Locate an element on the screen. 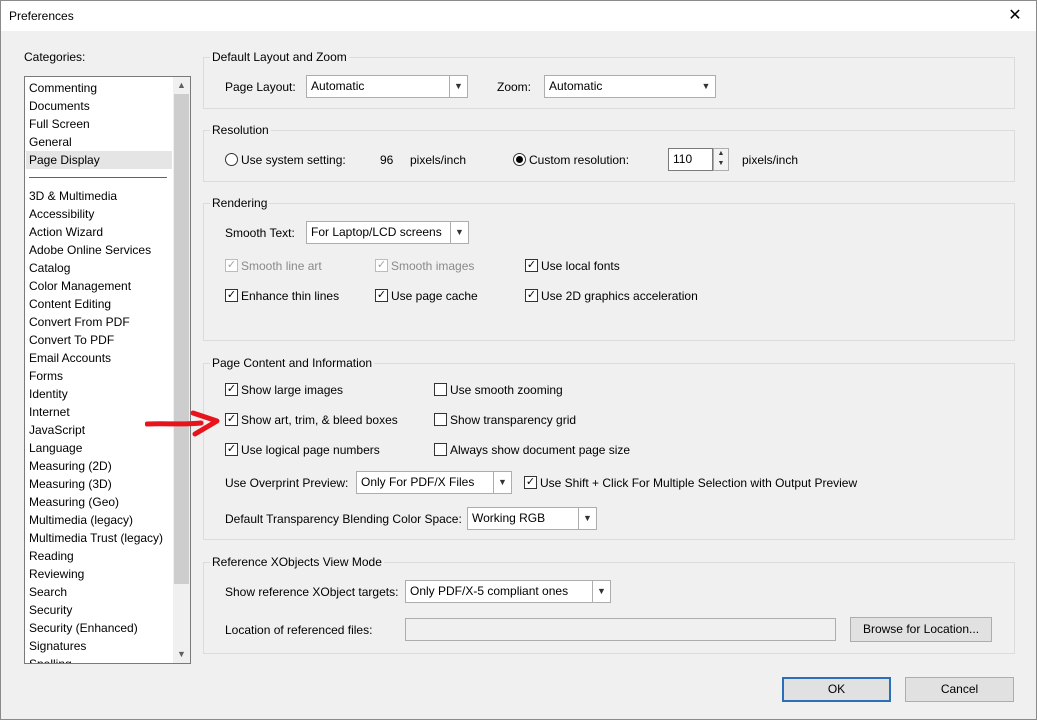 The height and width of the screenshot is (720, 1037). category-item-page-display: Page Display is located at coordinates (99, 160).